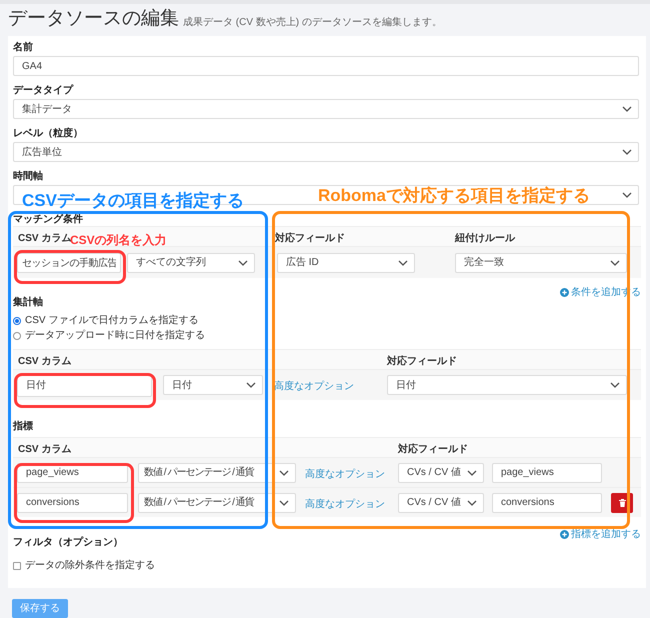 The image size is (650, 618). I want to click on name-field: GA4, so click(326, 66).